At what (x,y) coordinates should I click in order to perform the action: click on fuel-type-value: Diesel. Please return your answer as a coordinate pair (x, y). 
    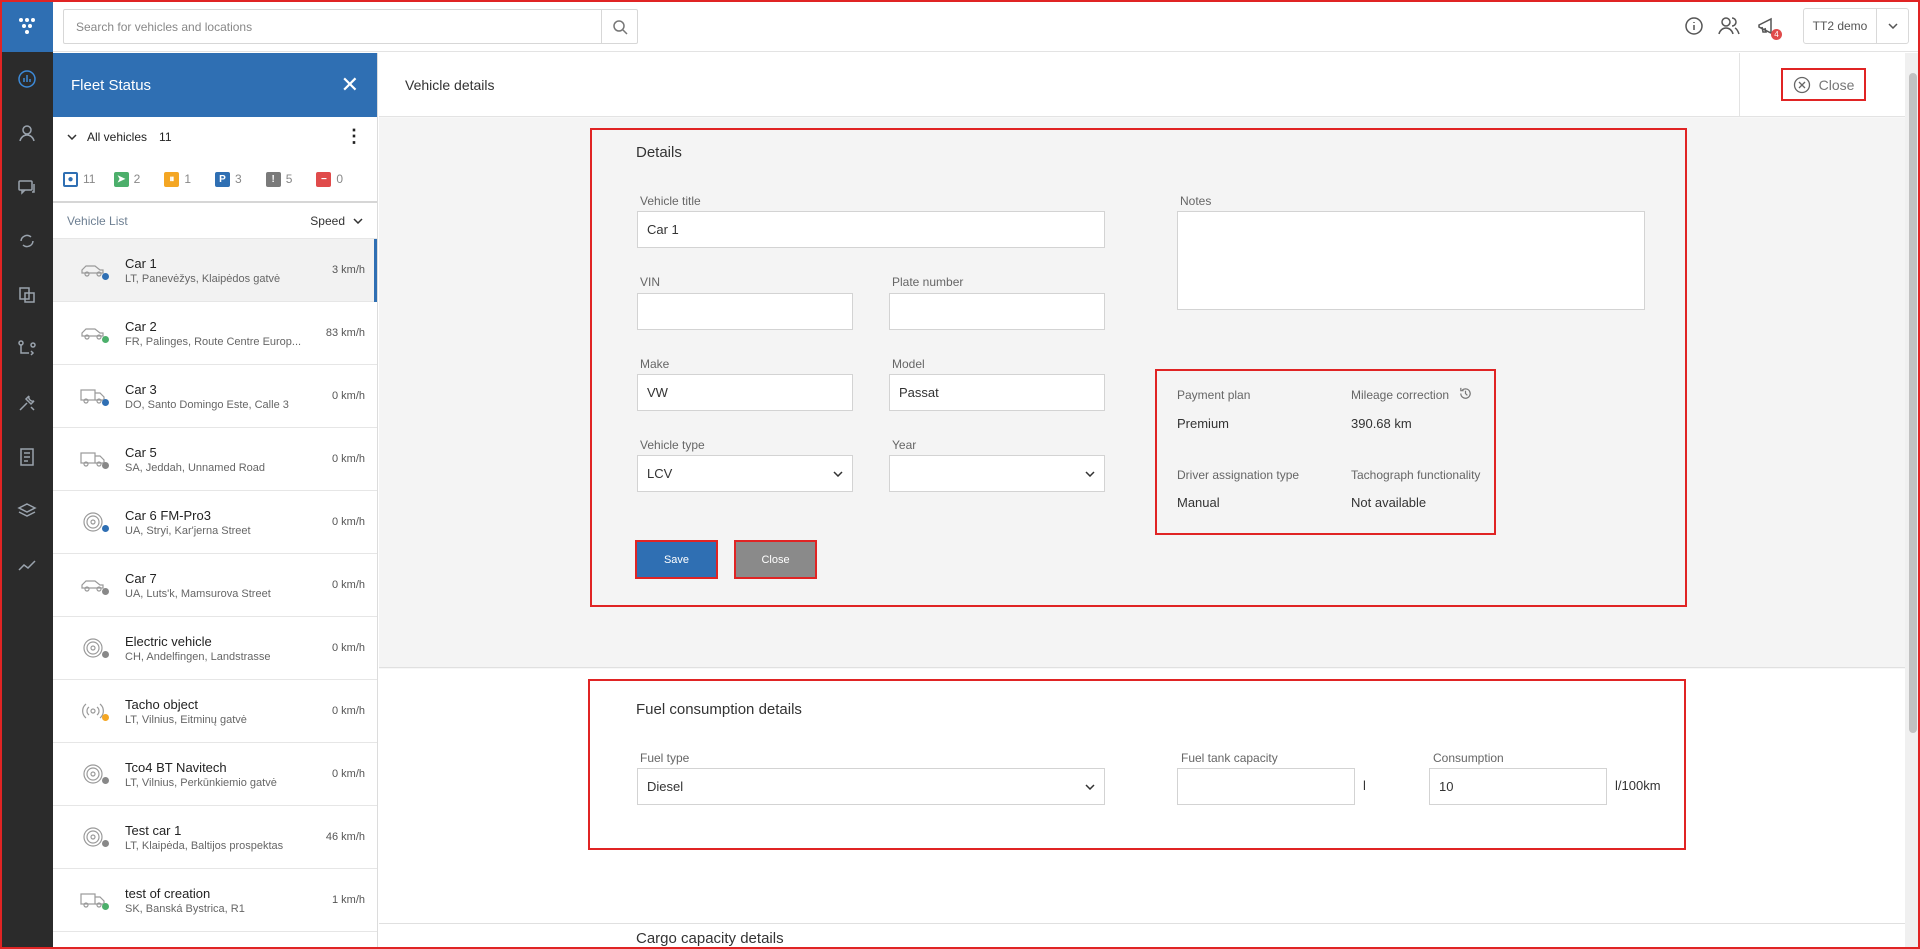
    Looking at the image, I should click on (665, 786).